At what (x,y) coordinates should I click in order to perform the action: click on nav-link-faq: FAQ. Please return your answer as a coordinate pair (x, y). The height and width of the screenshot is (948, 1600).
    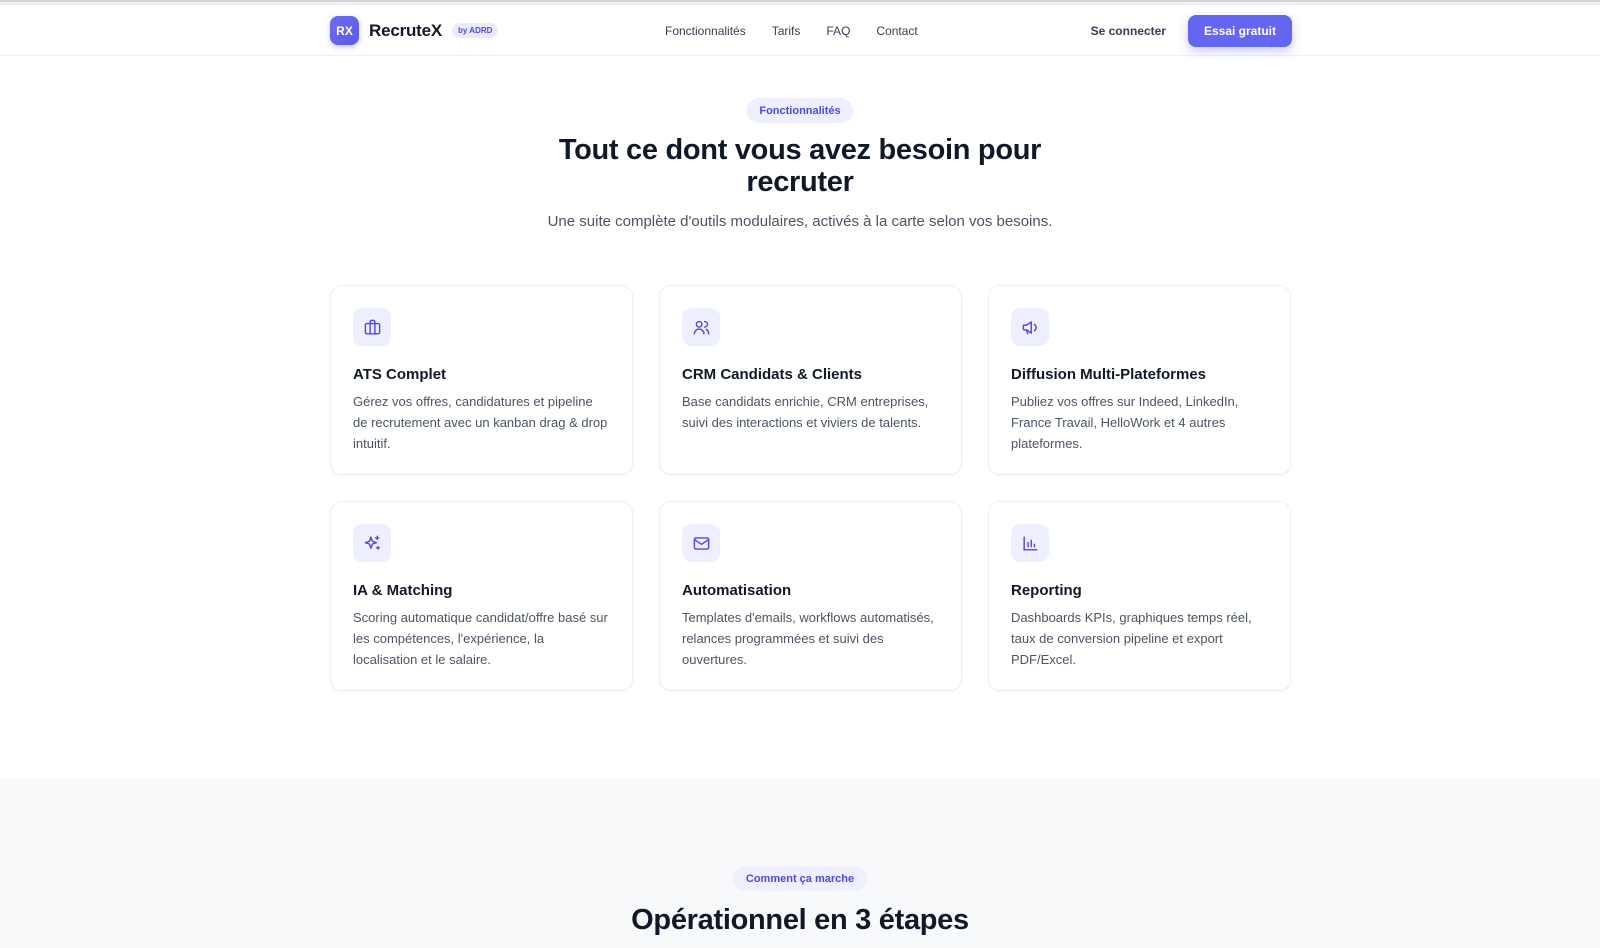
    Looking at the image, I should click on (838, 31).